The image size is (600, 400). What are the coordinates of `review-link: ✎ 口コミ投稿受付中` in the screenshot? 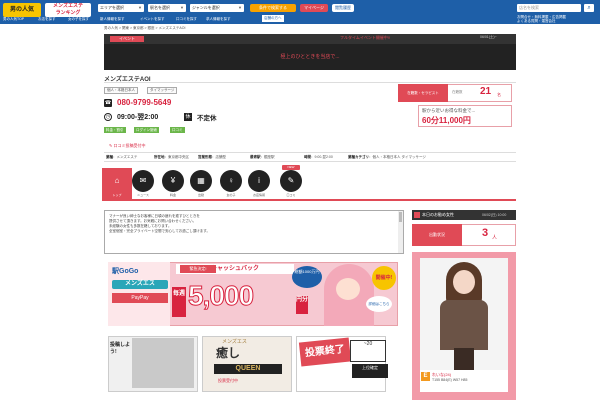 It's located at (127, 146).